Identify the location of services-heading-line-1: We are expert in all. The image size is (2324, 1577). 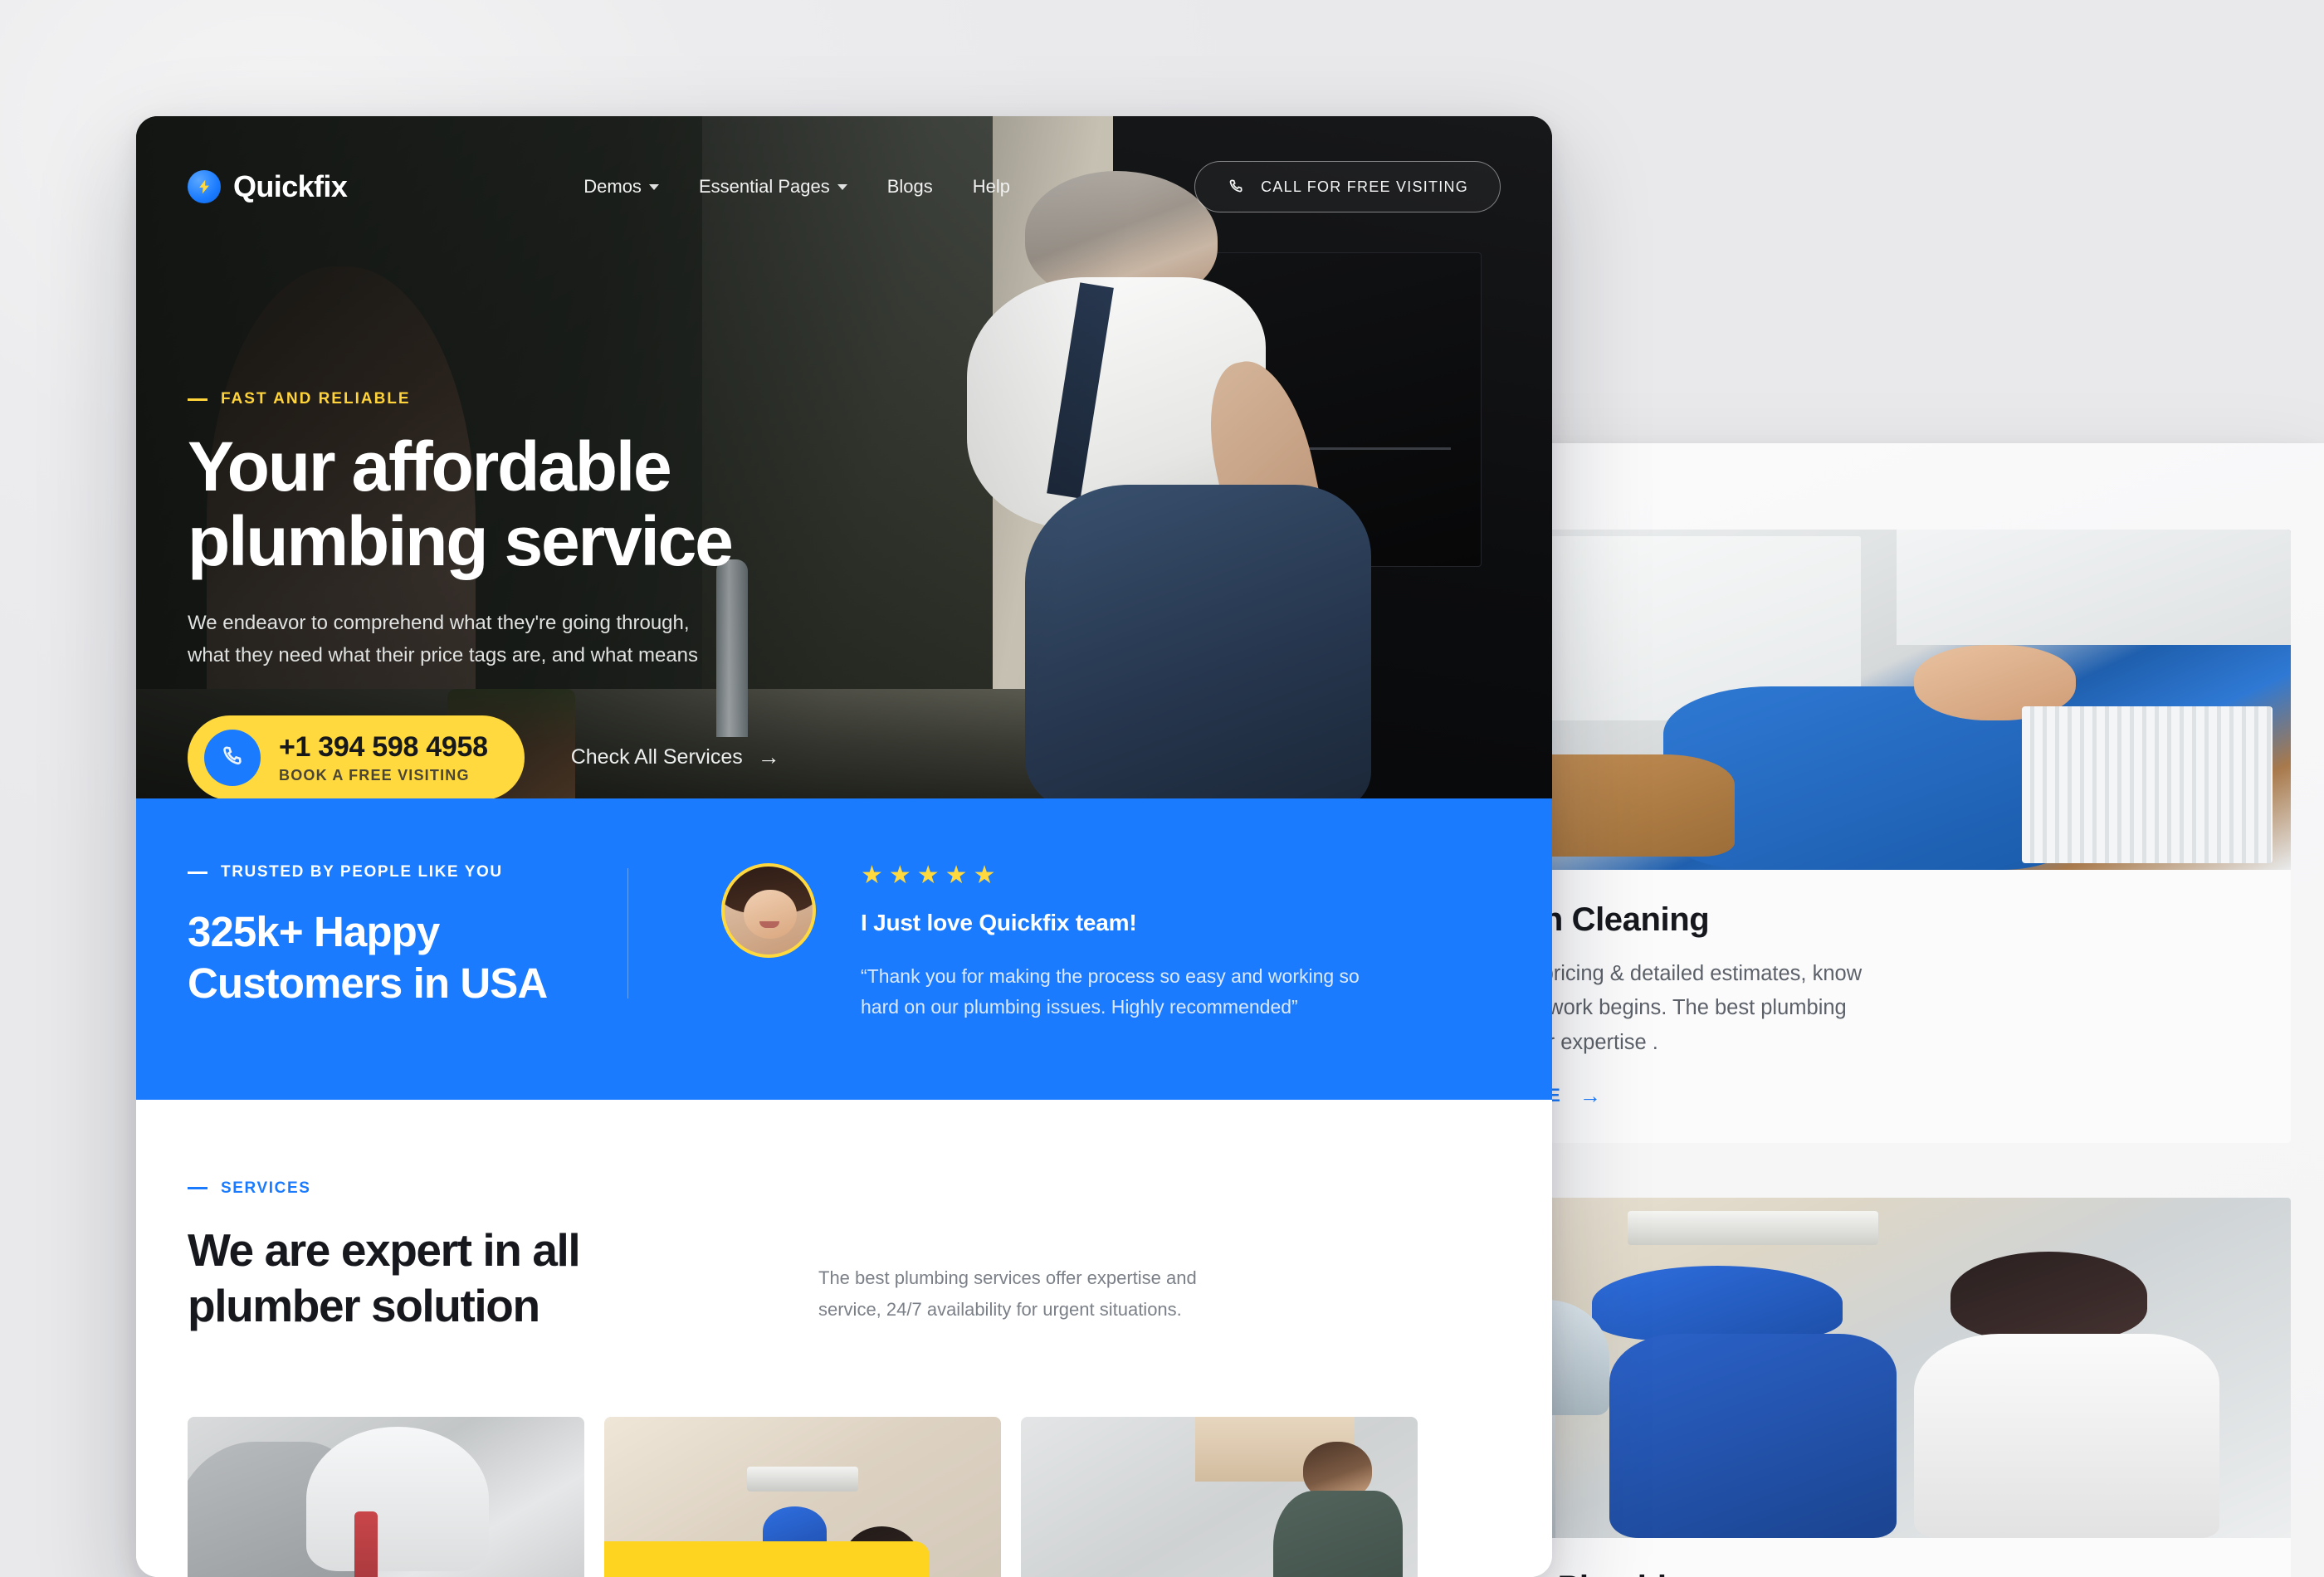
(385, 1249).